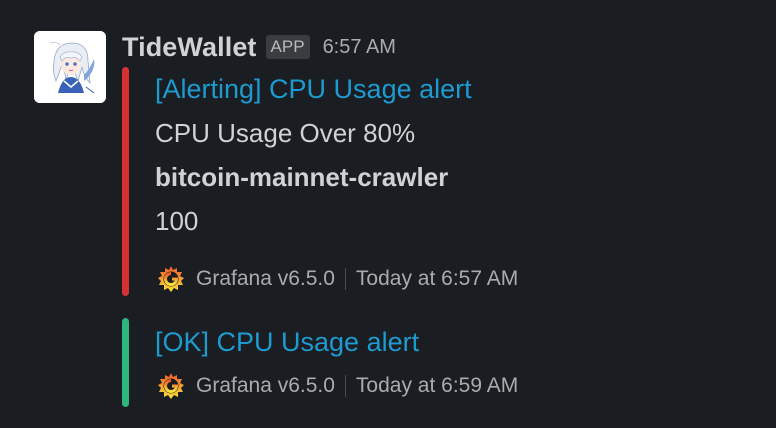 The height and width of the screenshot is (428, 776). I want to click on sender-name: TideWallet, so click(189, 47).